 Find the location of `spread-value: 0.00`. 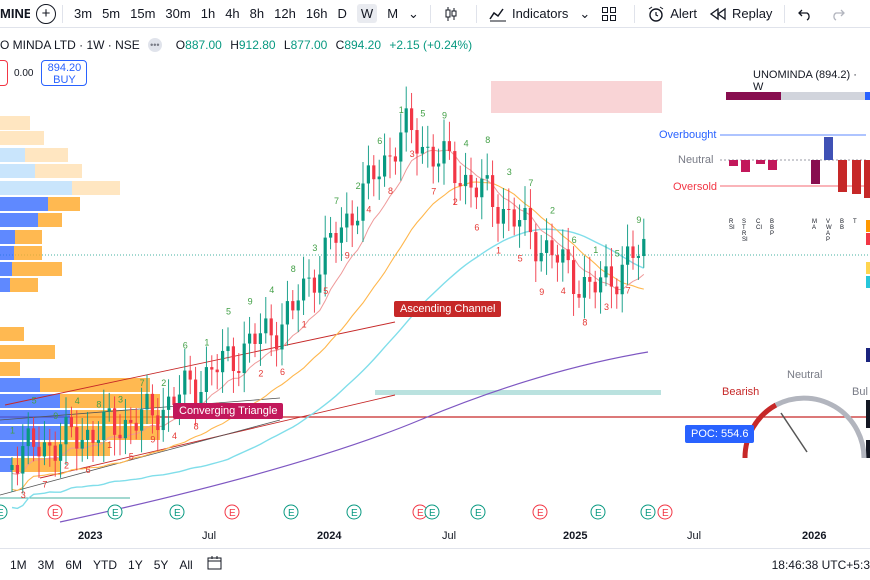

spread-value: 0.00 is located at coordinates (24, 73).